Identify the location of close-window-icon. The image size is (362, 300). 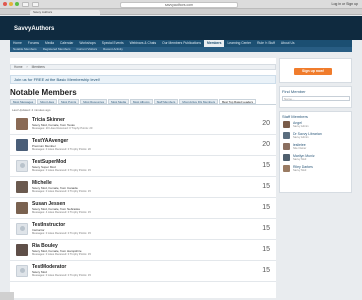
(5, 4).